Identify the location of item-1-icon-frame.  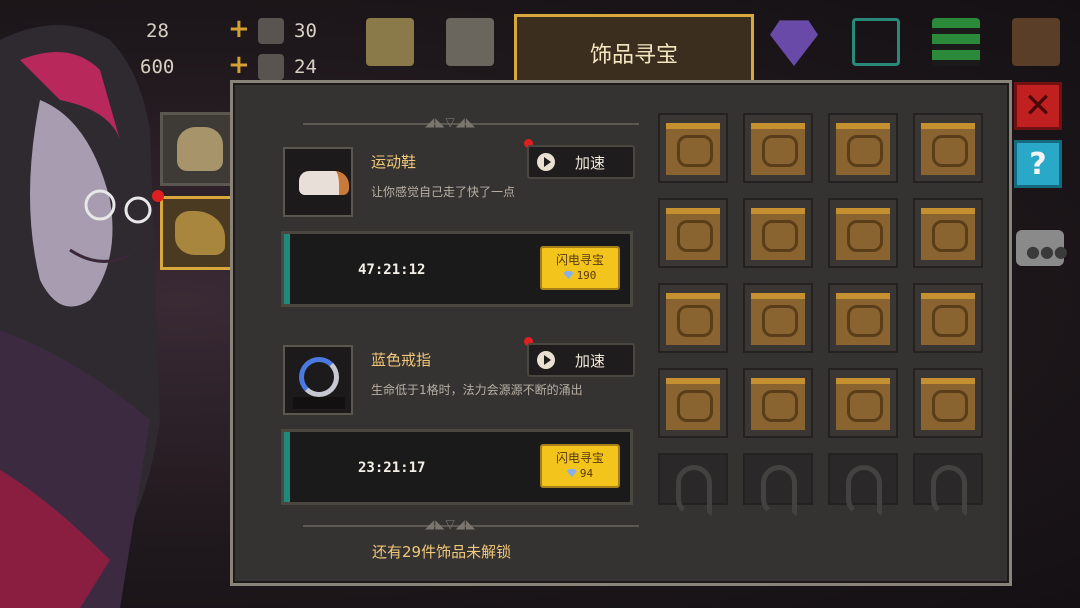
(318, 182).